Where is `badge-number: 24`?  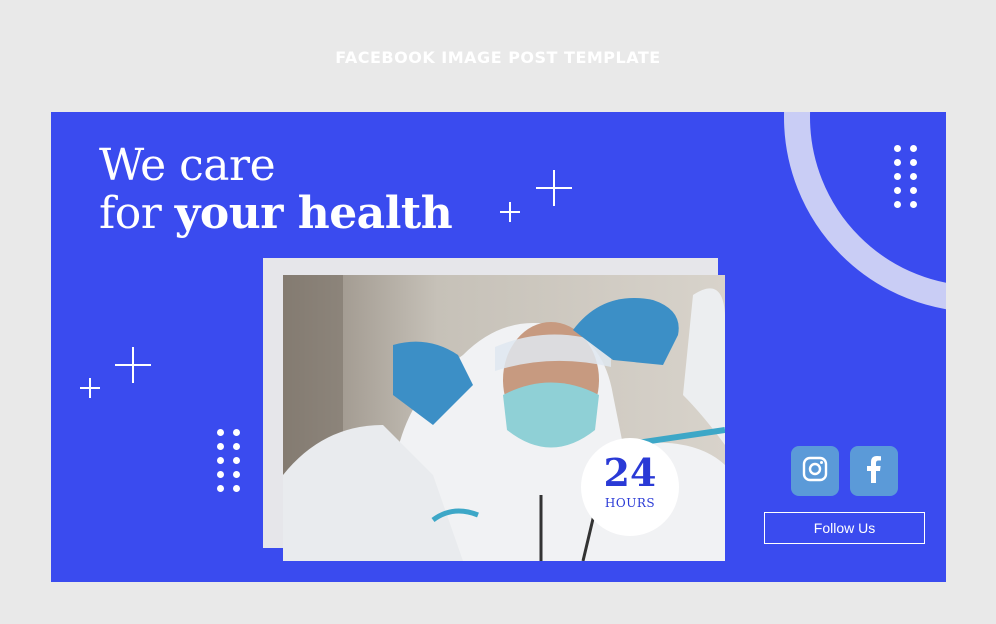 badge-number: 24 is located at coordinates (630, 472).